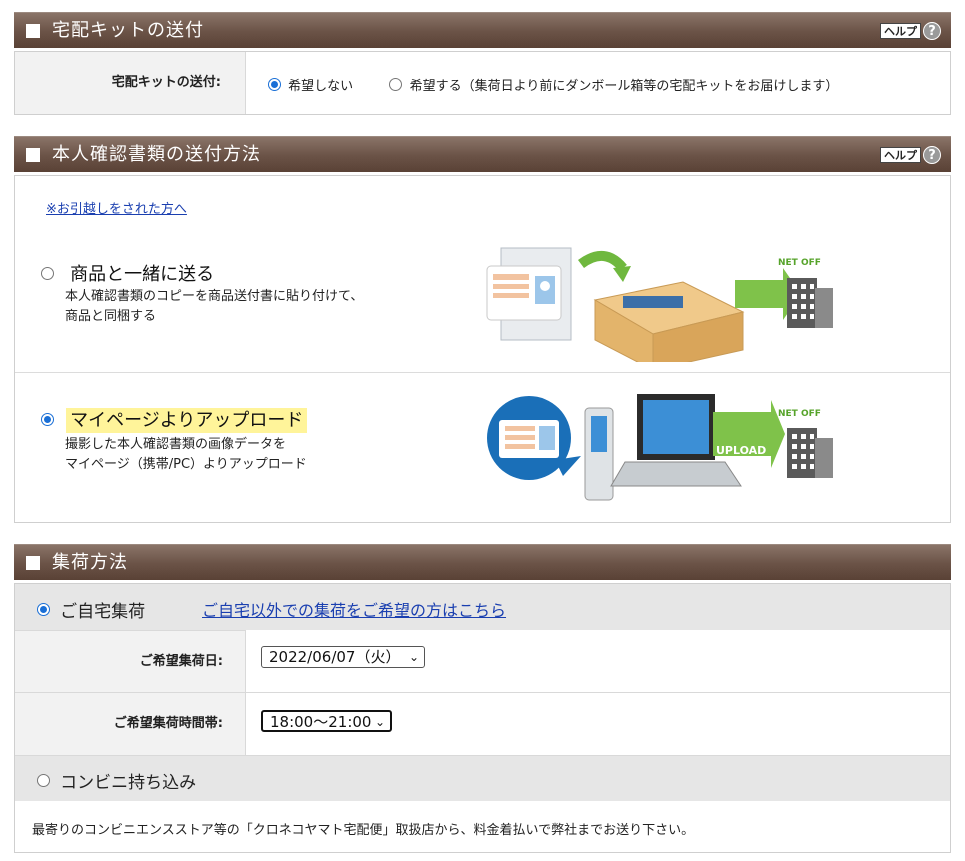  Describe the element at coordinates (130, 661) in the screenshot. I see `pickup-date-label: ご希望集荷日:` at that location.